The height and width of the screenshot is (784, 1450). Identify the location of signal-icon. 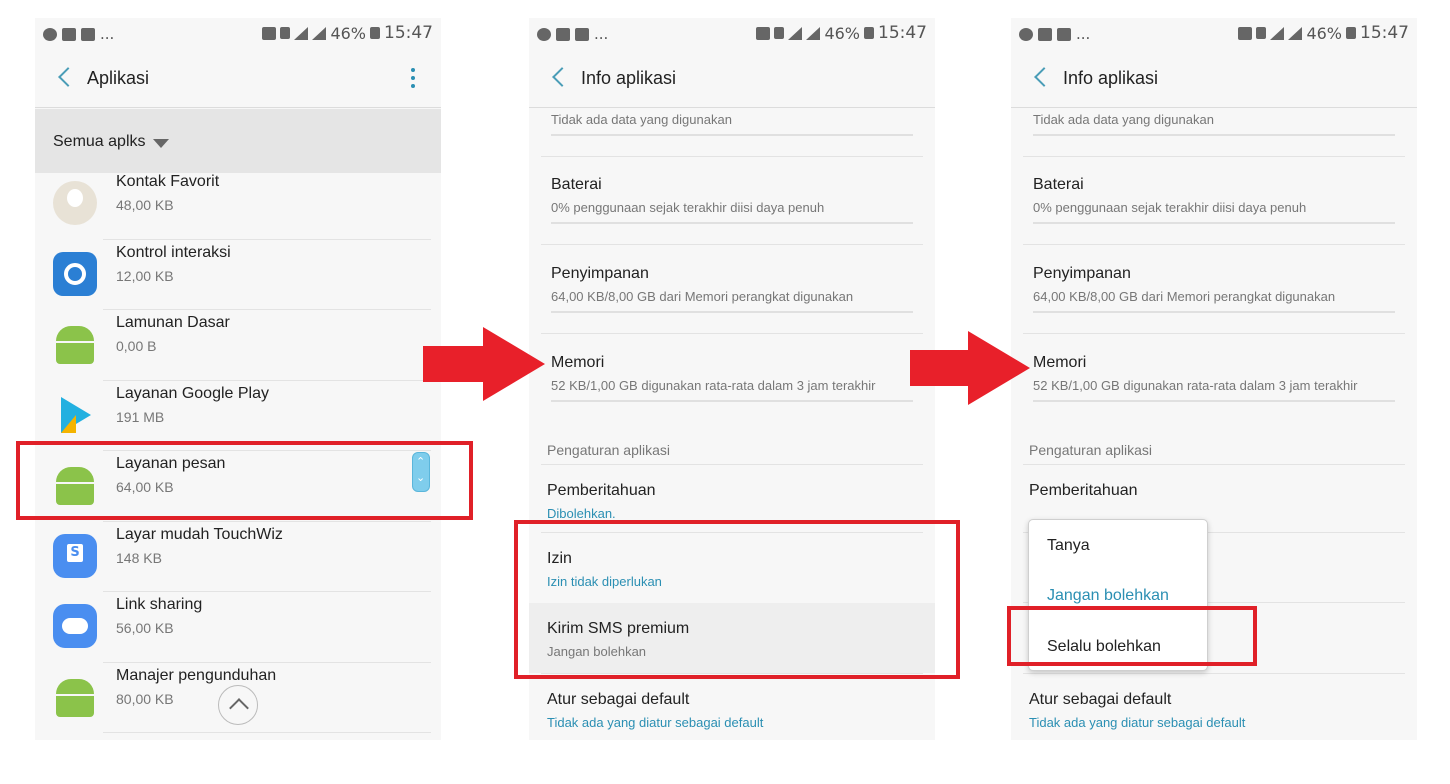
(795, 33).